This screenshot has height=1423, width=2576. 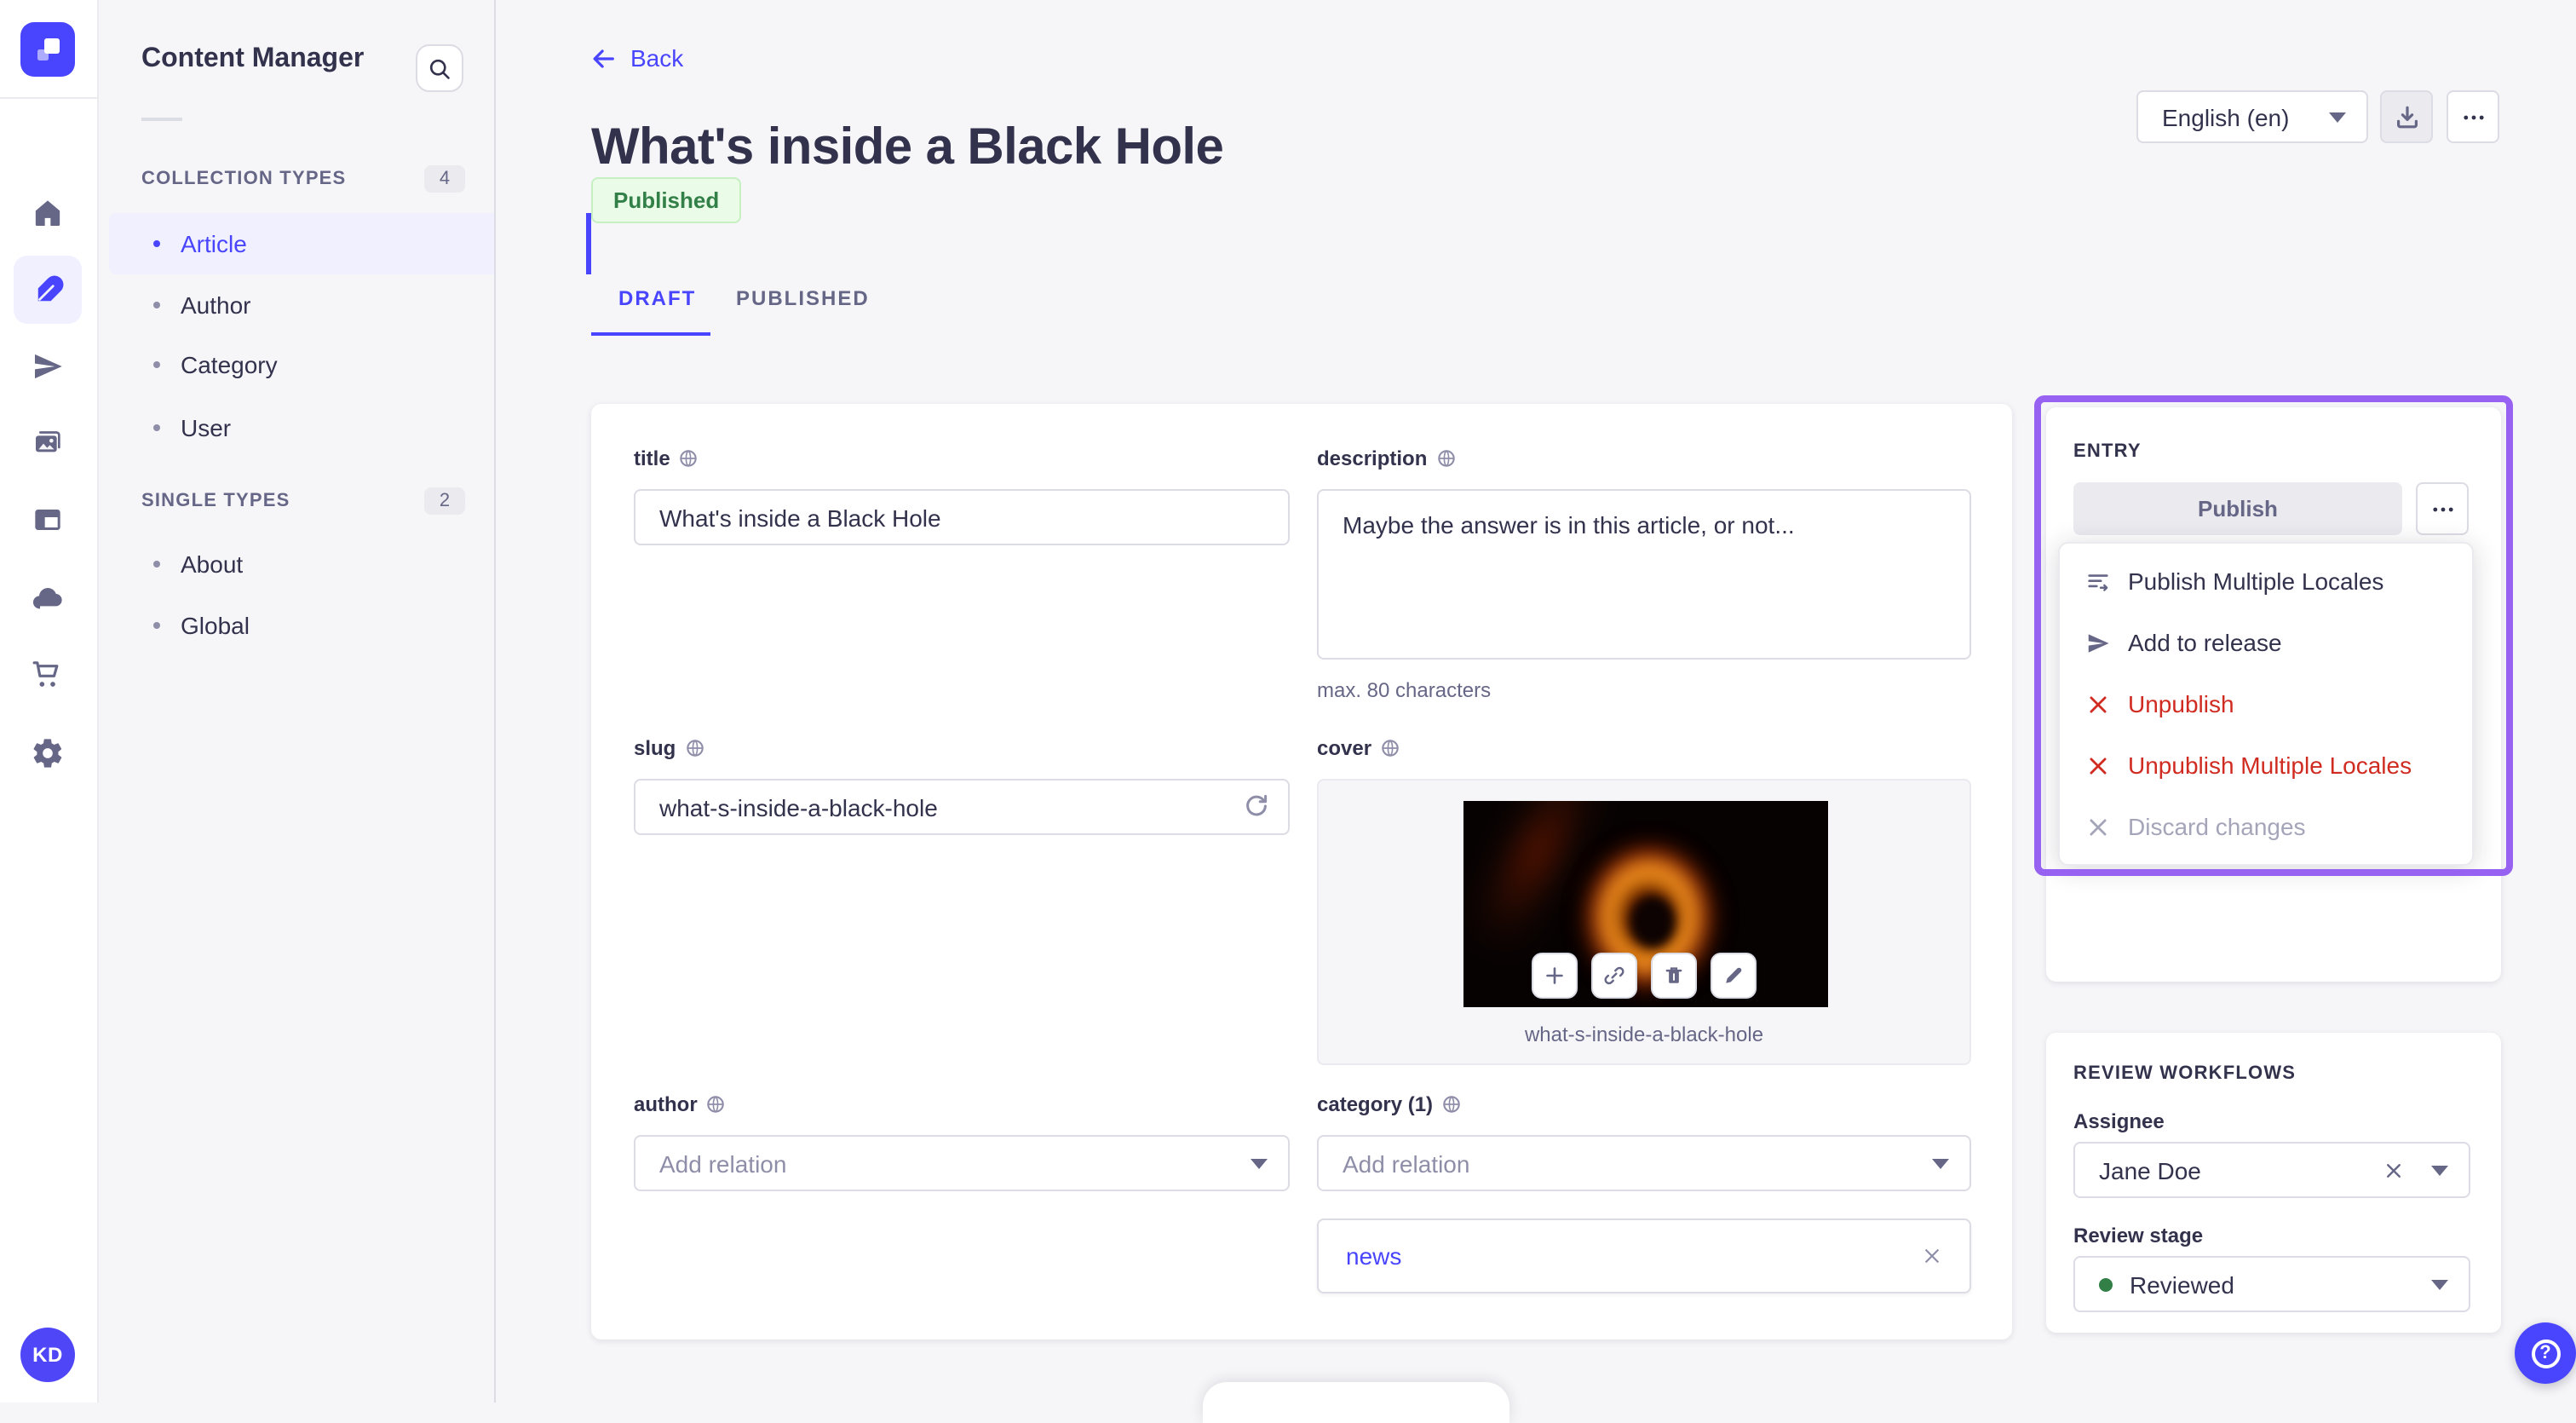 I want to click on nav-home, so click(x=48, y=213).